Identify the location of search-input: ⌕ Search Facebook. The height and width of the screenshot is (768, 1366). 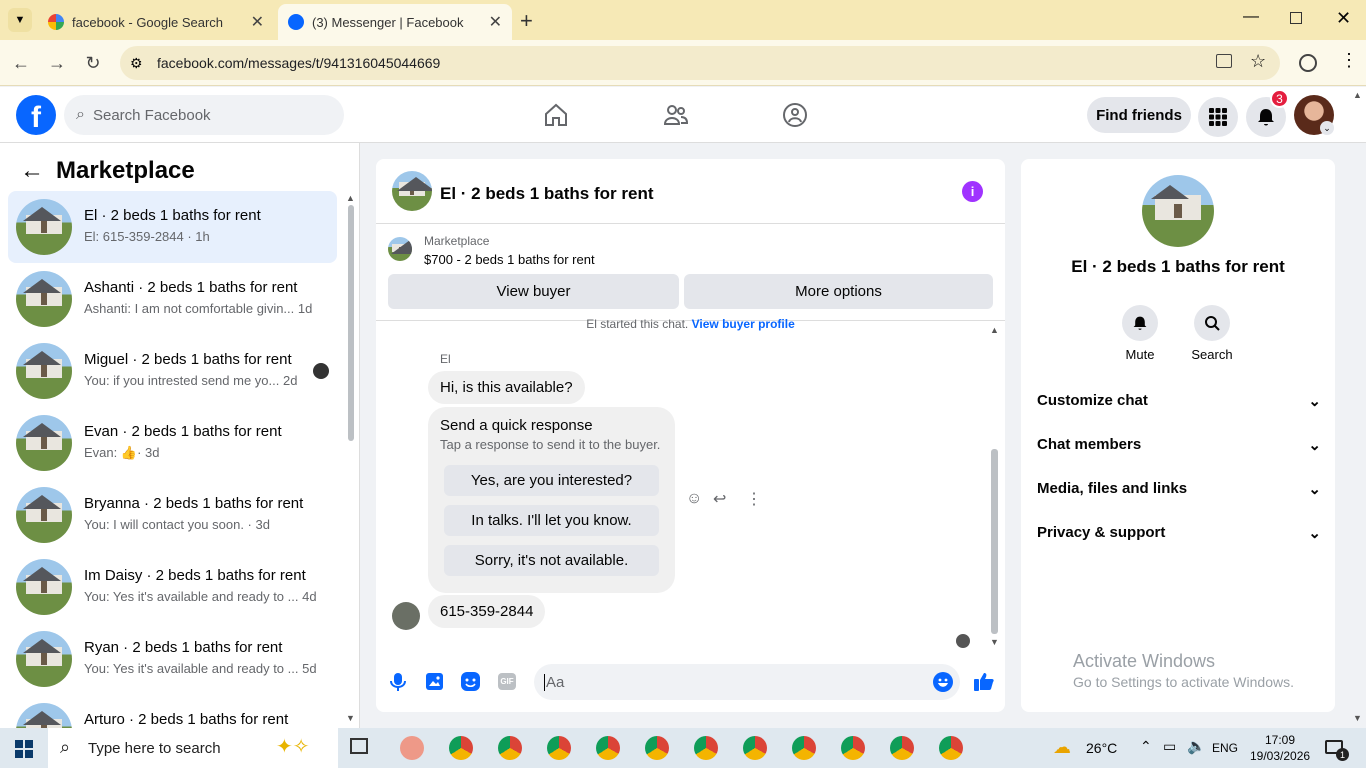
(204, 115).